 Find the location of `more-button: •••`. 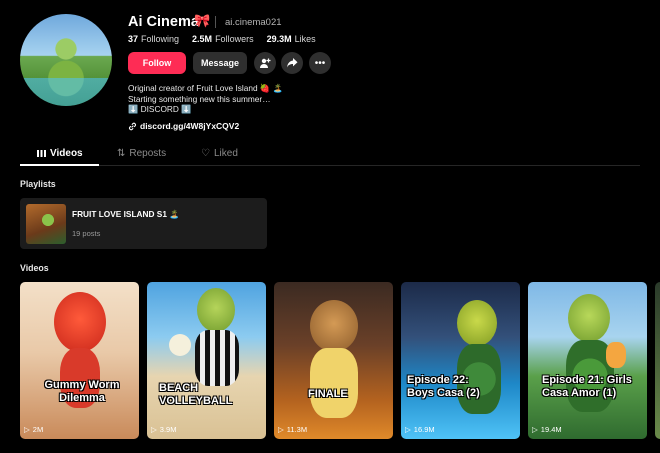

more-button: ••• is located at coordinates (320, 63).